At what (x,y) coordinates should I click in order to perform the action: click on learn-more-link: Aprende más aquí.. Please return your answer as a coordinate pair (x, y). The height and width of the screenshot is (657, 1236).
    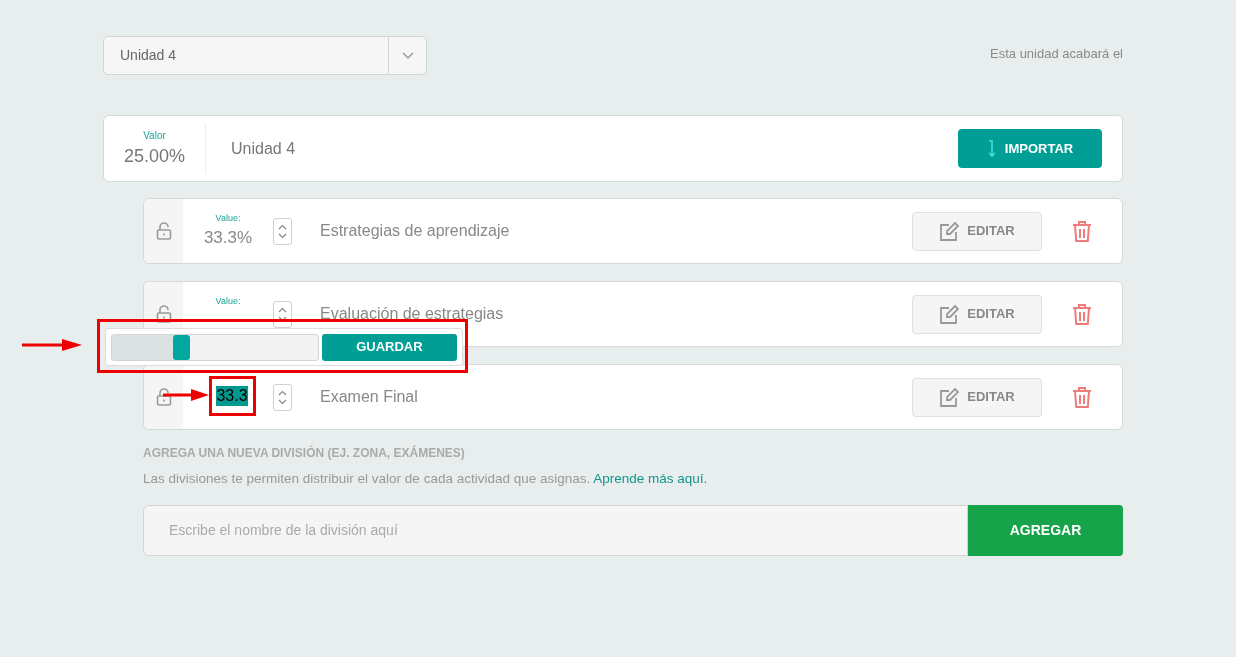
    Looking at the image, I should click on (650, 478).